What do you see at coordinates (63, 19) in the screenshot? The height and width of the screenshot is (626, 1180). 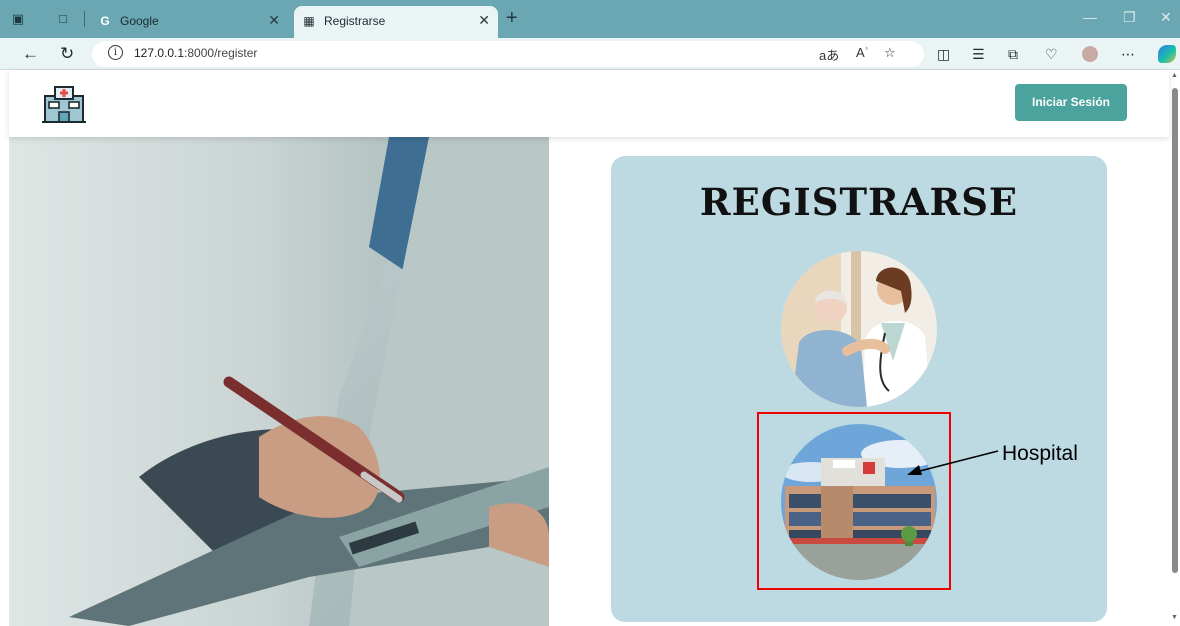 I see `tab-actions-icon: □` at bounding box center [63, 19].